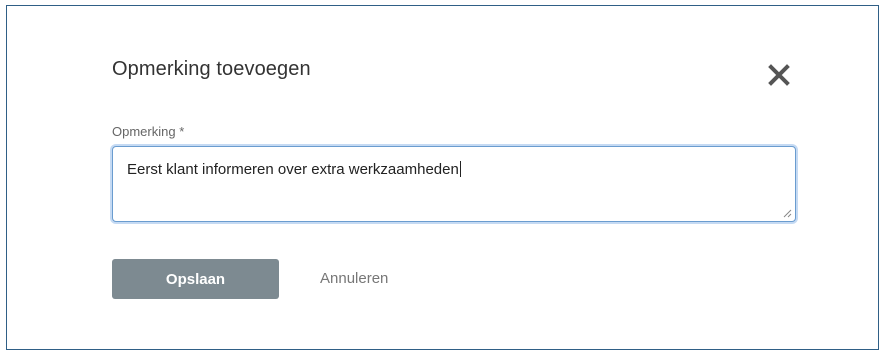 The height and width of the screenshot is (350, 882). I want to click on cancel-button: Annuleren, so click(354, 278).